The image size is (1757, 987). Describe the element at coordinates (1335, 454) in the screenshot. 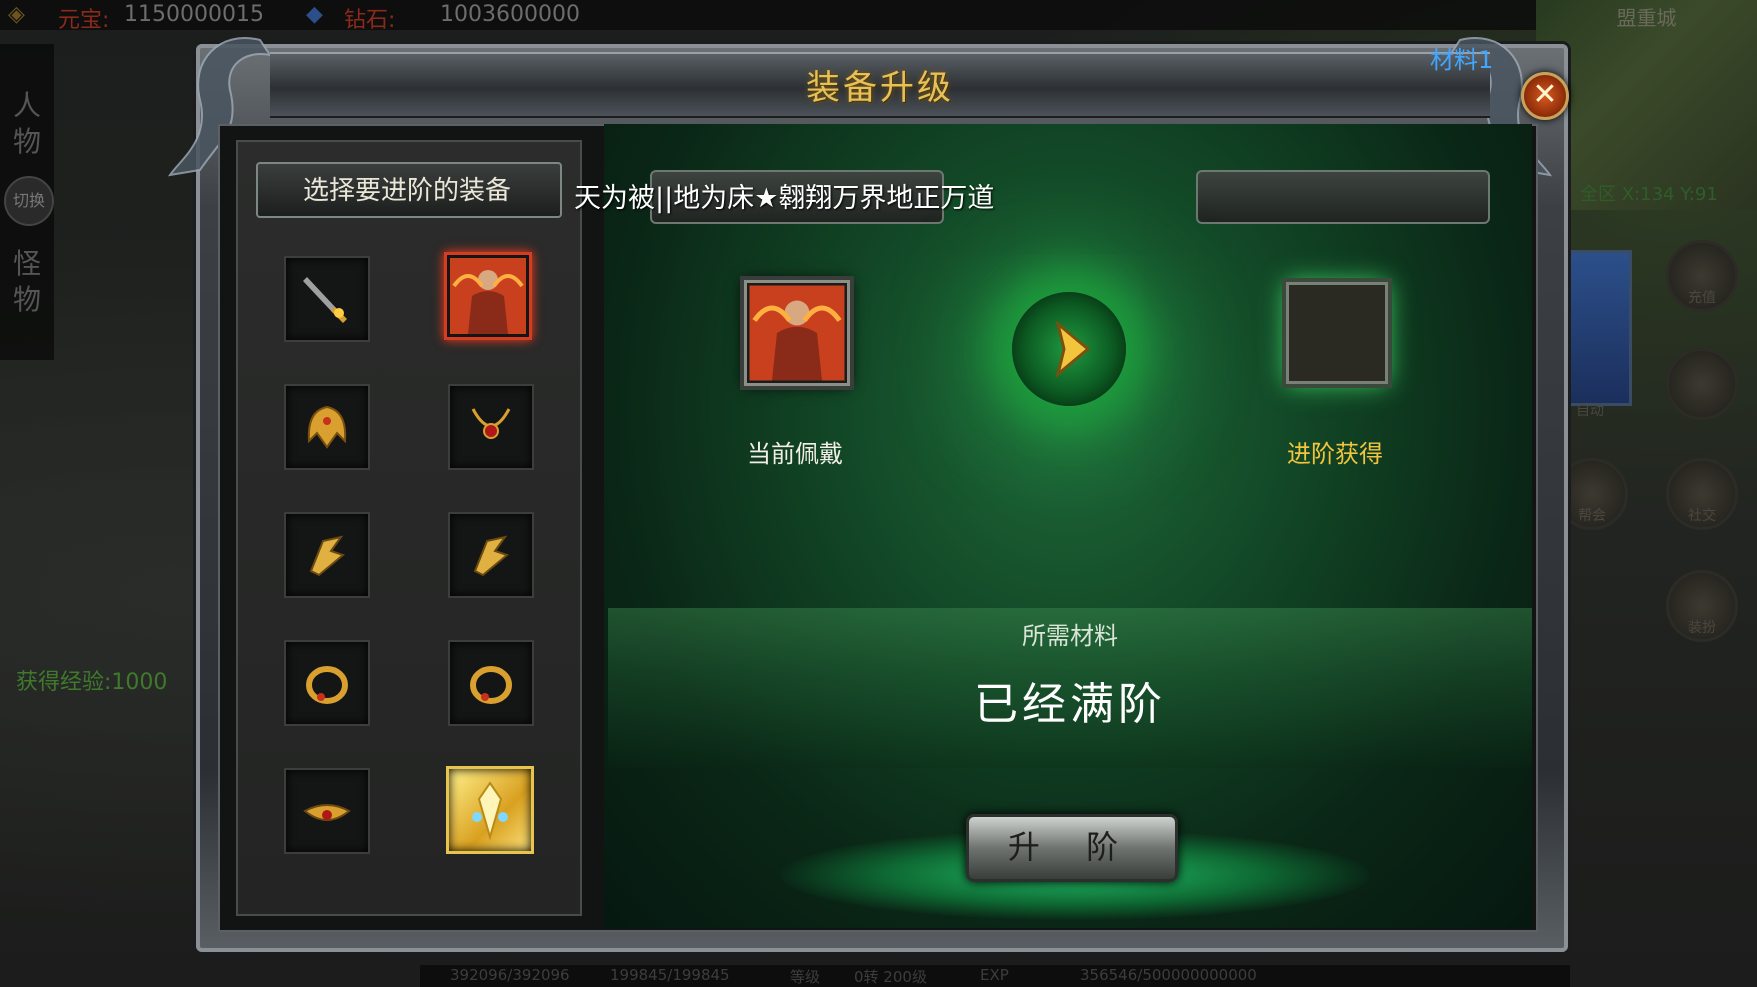

I see `result-item-caption: 进阶获得` at that location.